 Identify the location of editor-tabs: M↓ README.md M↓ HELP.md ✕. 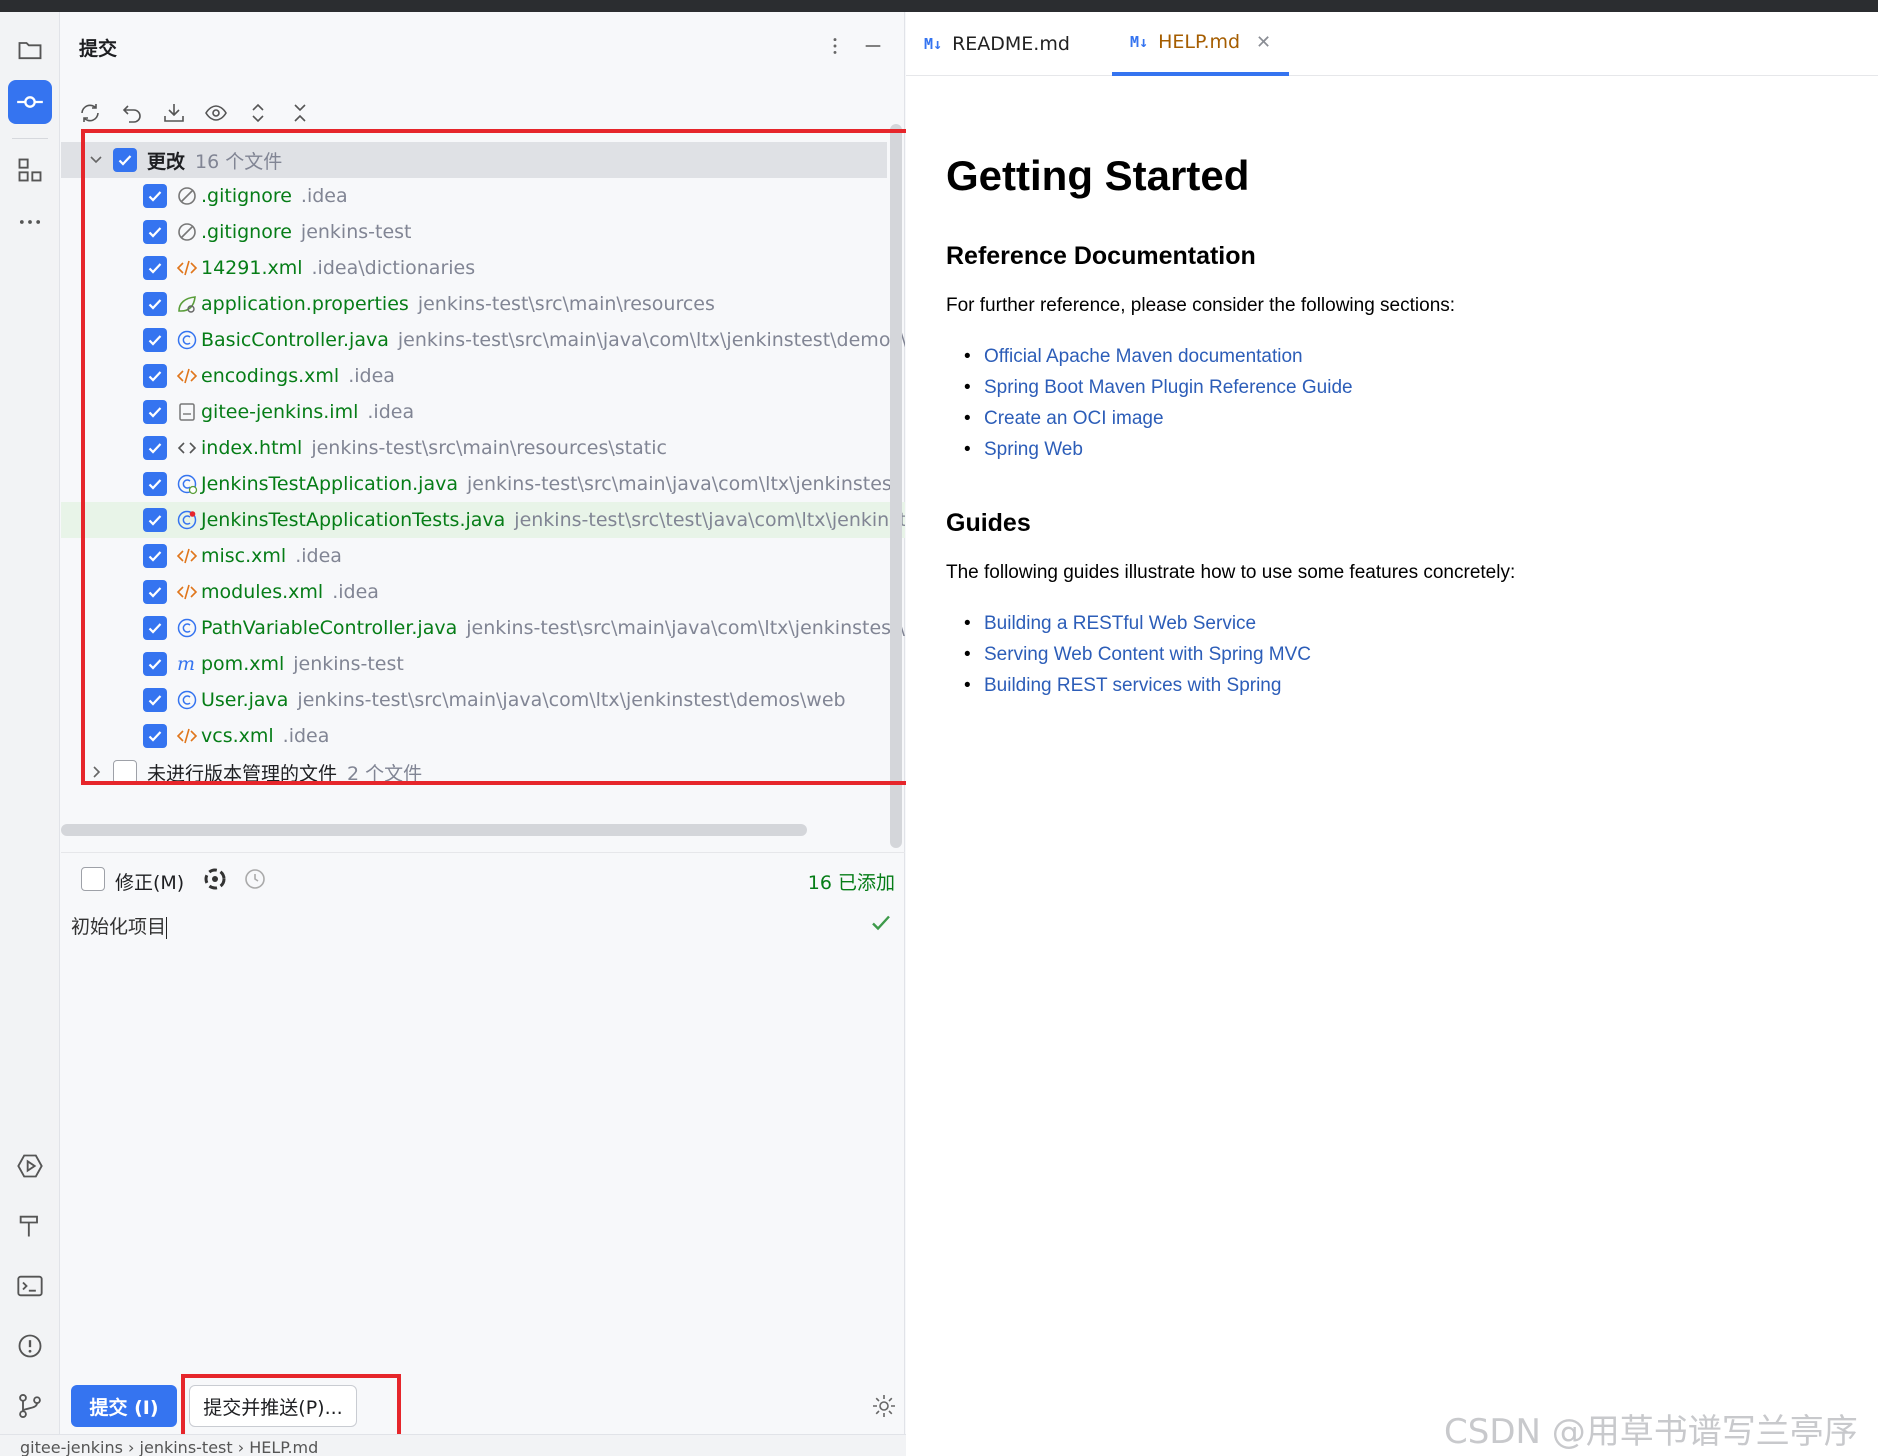
(1392, 44).